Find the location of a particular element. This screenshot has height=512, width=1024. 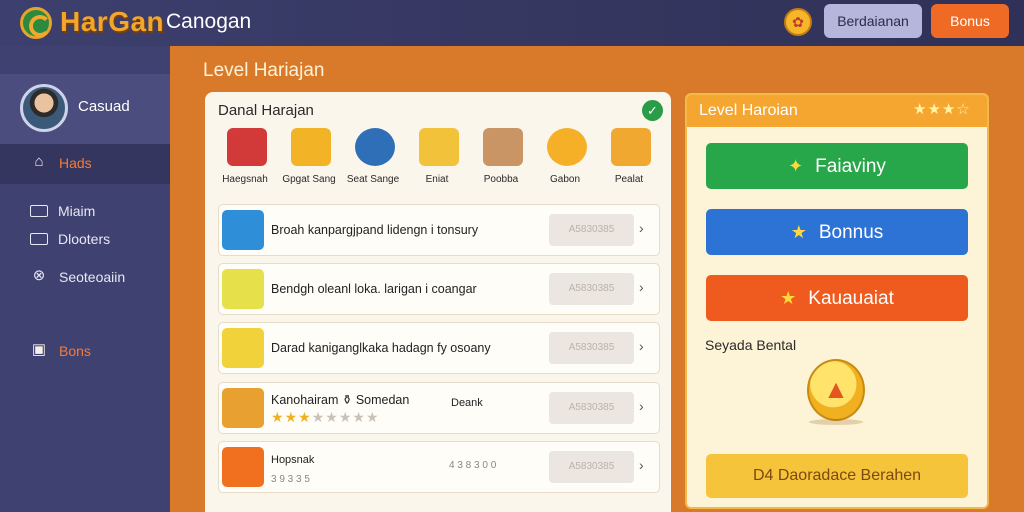

treasure-icon is located at coordinates (243, 408).